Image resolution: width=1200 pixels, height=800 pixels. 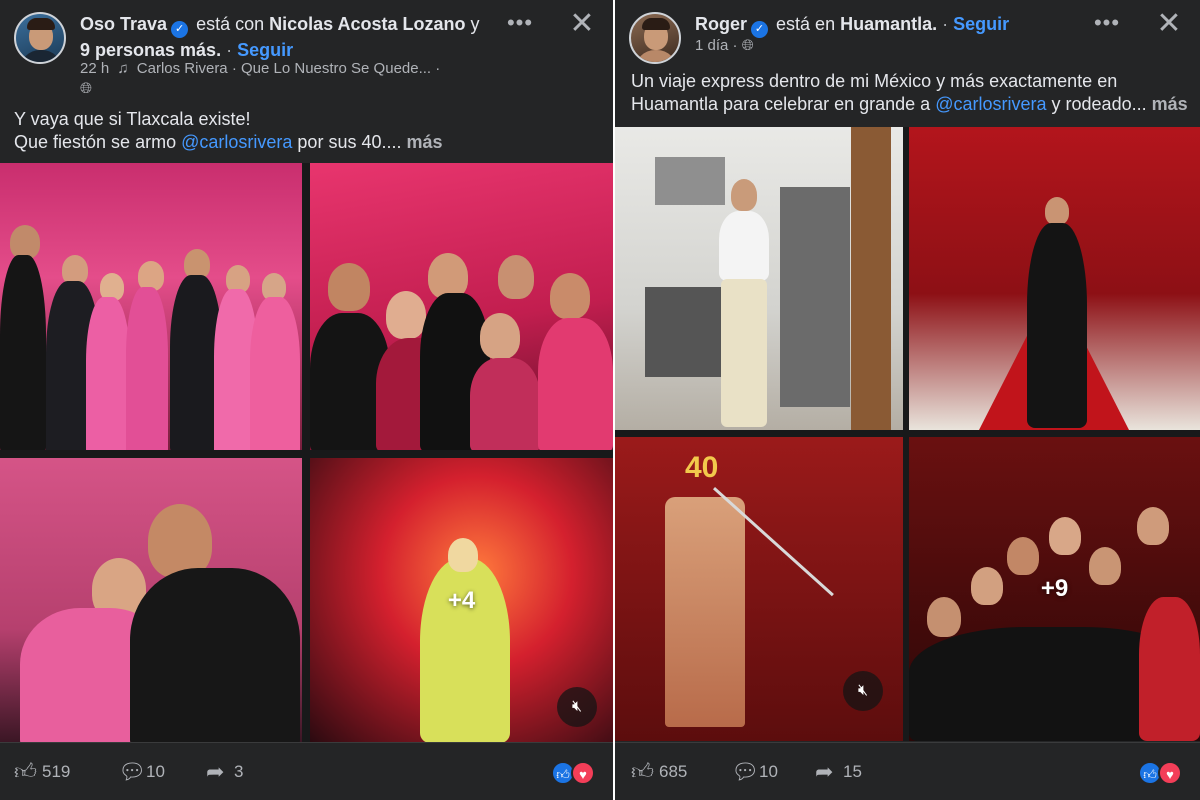 I want to click on at-text: está en, so click(x=806, y=24).